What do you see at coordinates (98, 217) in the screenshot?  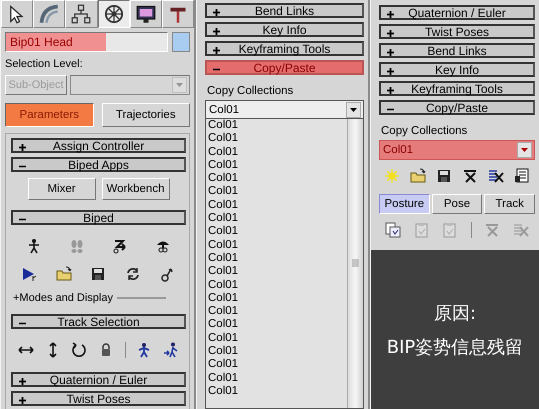 I see `rollout-header: Biped` at bounding box center [98, 217].